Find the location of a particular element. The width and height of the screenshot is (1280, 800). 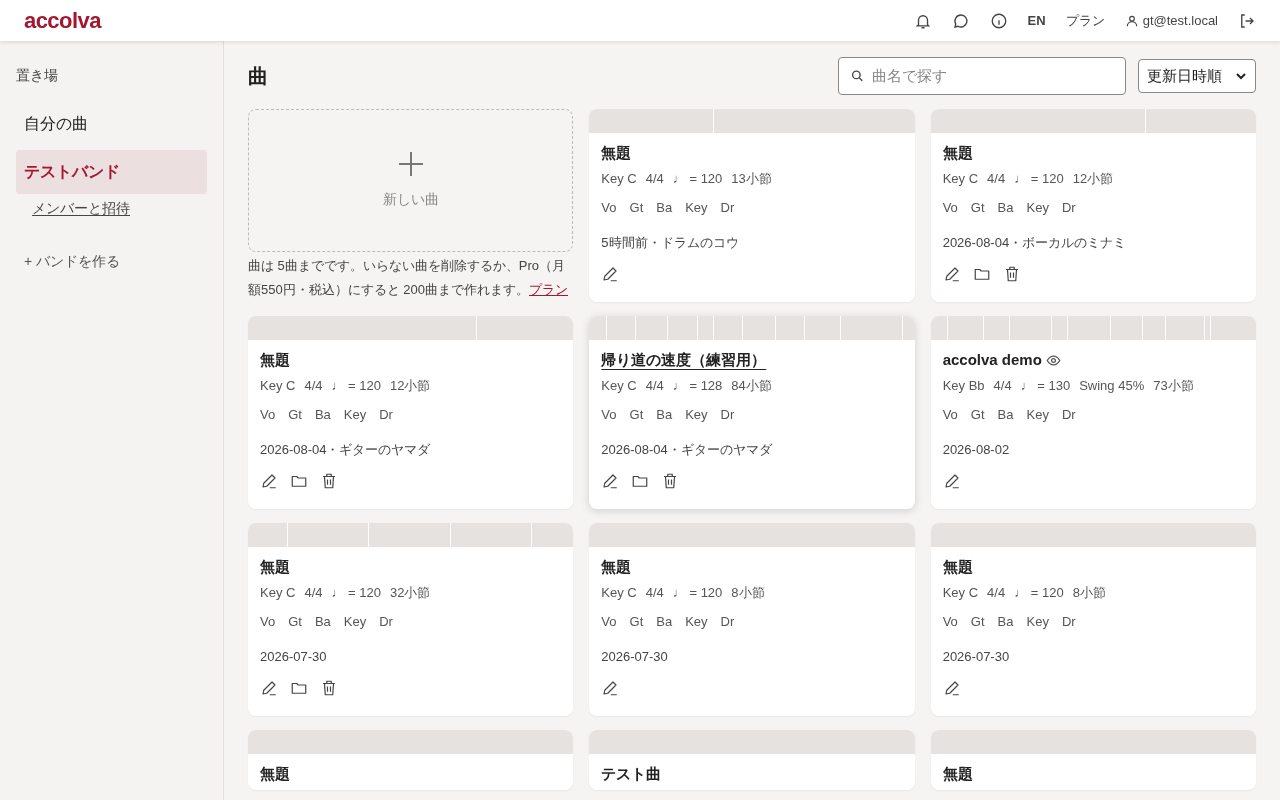

song-card: 帰り道の速度（練習用） Key C 4/4 ♩ = 128 84小節 Vo Gt Ba Key Dr 2026-08-04・ギターのヤマダ is located at coordinates (752, 412).